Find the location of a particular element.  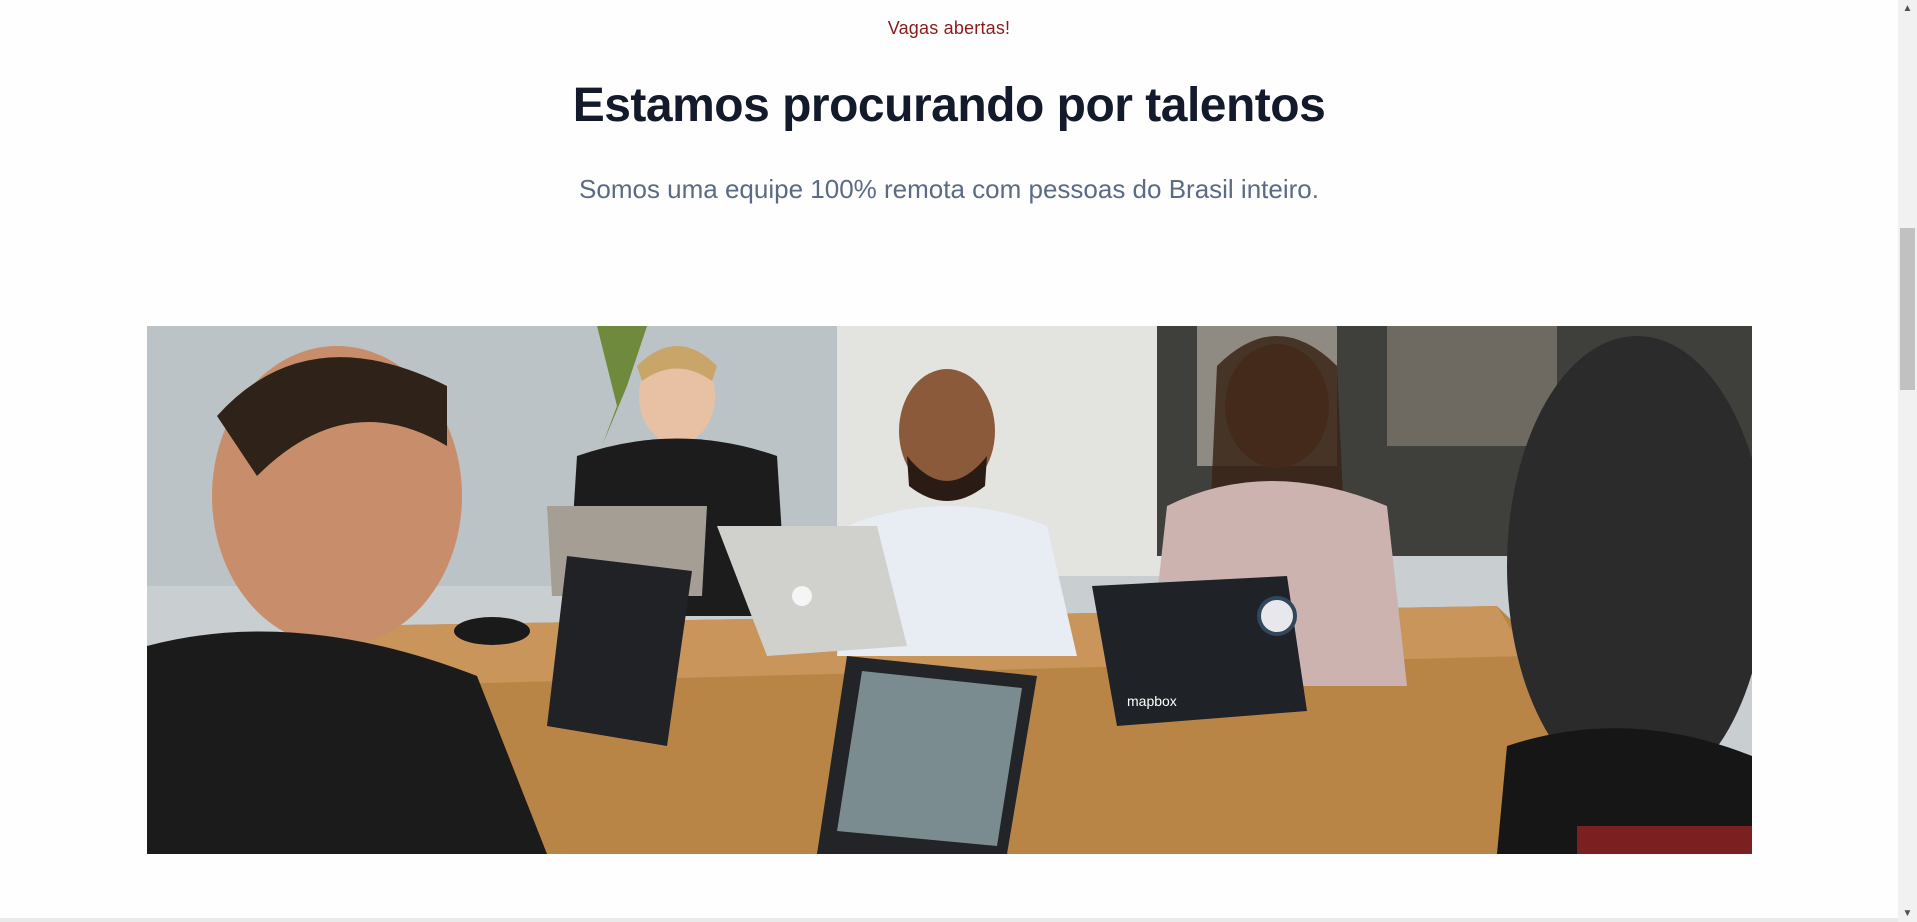

section-eyebrow: Vagas abertas! is located at coordinates (949, 28).